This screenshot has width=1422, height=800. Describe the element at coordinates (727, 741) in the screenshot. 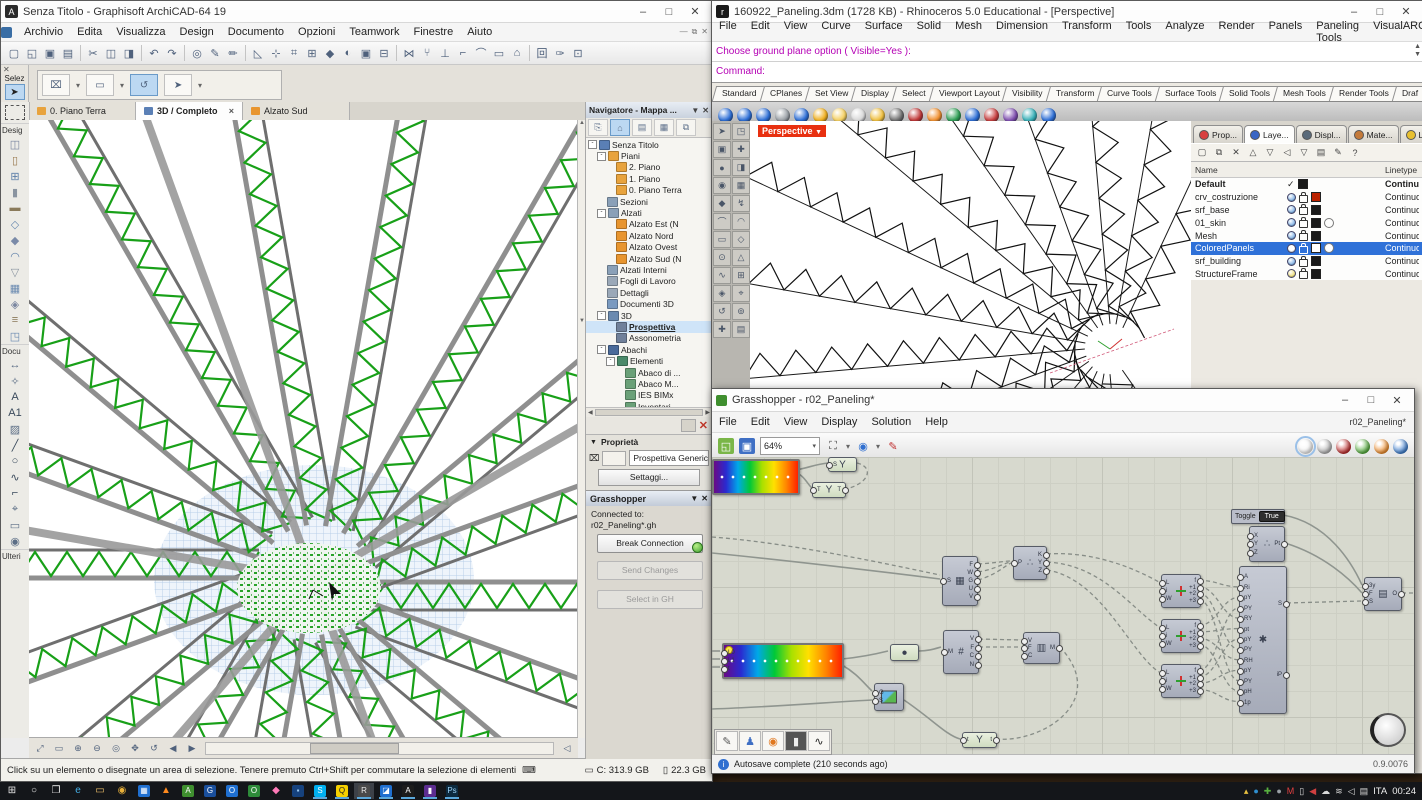

I see `sketch-tool-icon: ✎` at that location.